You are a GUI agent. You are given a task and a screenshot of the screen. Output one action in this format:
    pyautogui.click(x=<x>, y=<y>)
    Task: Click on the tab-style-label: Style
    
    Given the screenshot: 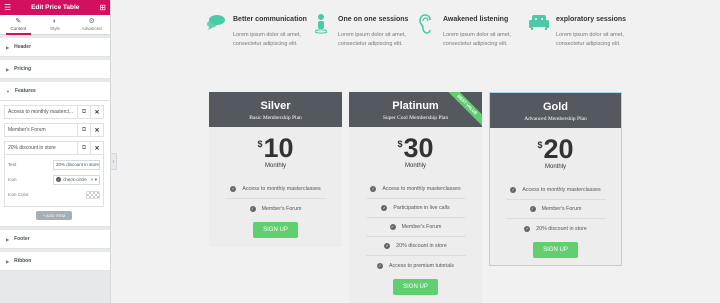 What is the action you would take?
    pyautogui.click(x=55, y=28)
    